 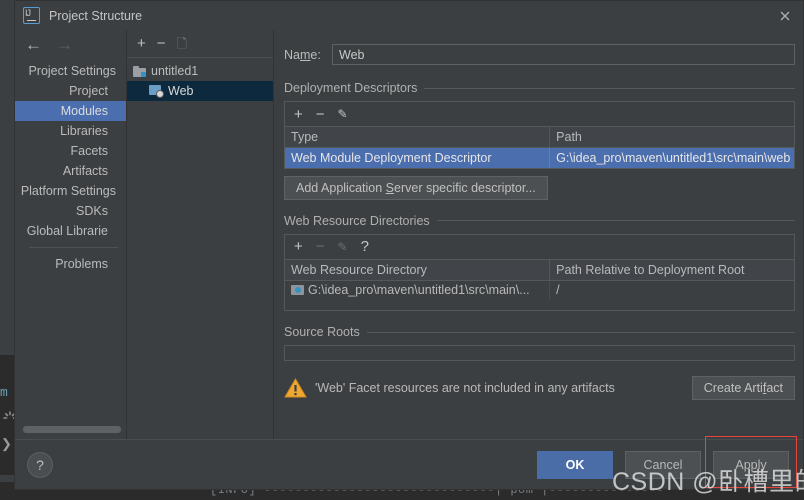 What do you see at coordinates (297, 290) in the screenshot?
I see `directory-icon` at bounding box center [297, 290].